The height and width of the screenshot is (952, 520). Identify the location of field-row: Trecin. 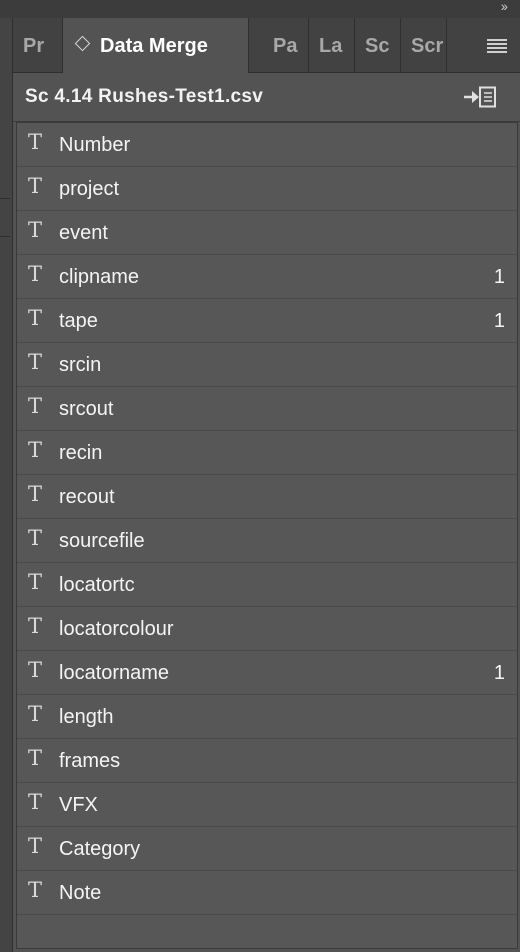
(267, 453).